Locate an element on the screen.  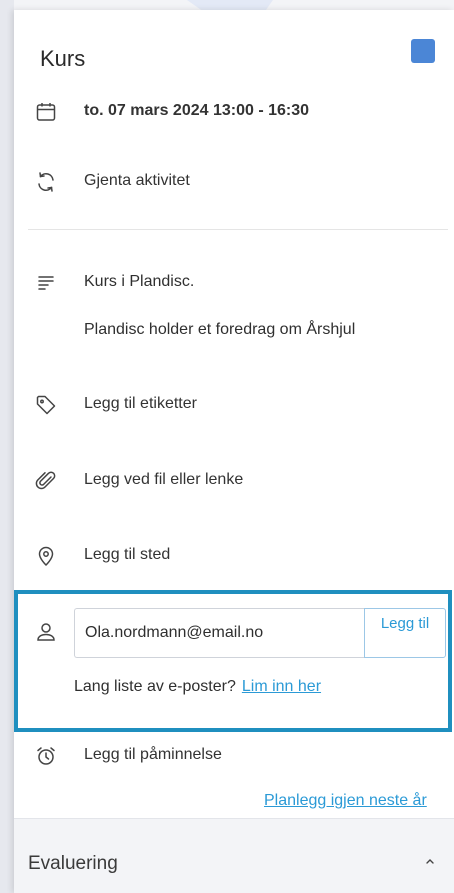
add-tags-row: Legg til etiketter is located at coordinates (234, 406).